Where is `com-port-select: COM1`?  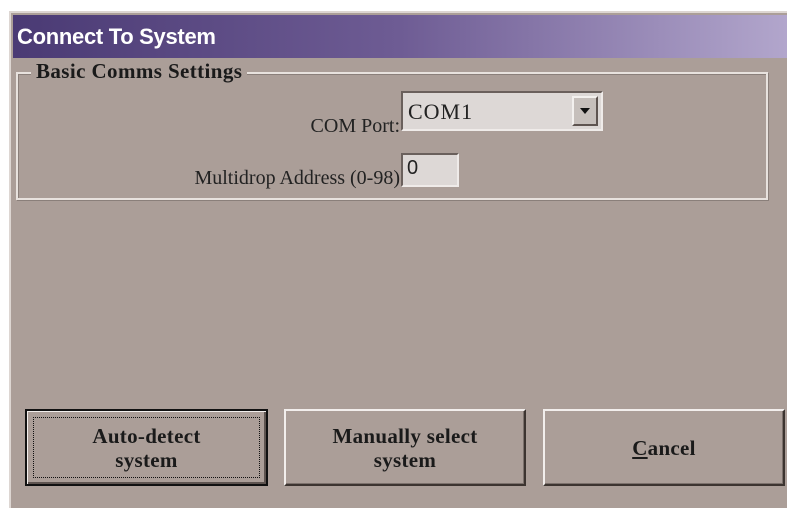
com-port-select: COM1 is located at coordinates (502, 111).